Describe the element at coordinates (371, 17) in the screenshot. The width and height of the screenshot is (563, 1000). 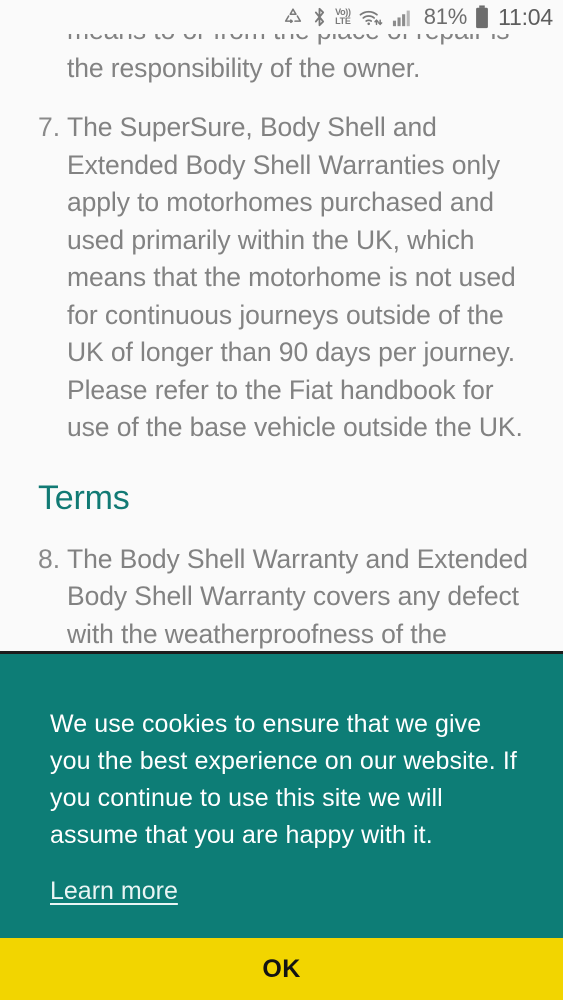
I see `wifi-icon` at that location.